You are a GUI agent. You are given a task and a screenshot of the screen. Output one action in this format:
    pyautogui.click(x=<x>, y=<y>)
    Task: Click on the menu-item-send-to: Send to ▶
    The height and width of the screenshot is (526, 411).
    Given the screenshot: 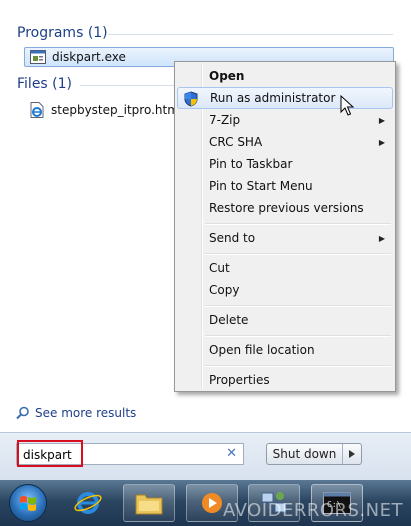 What is the action you would take?
    pyautogui.click(x=285, y=238)
    